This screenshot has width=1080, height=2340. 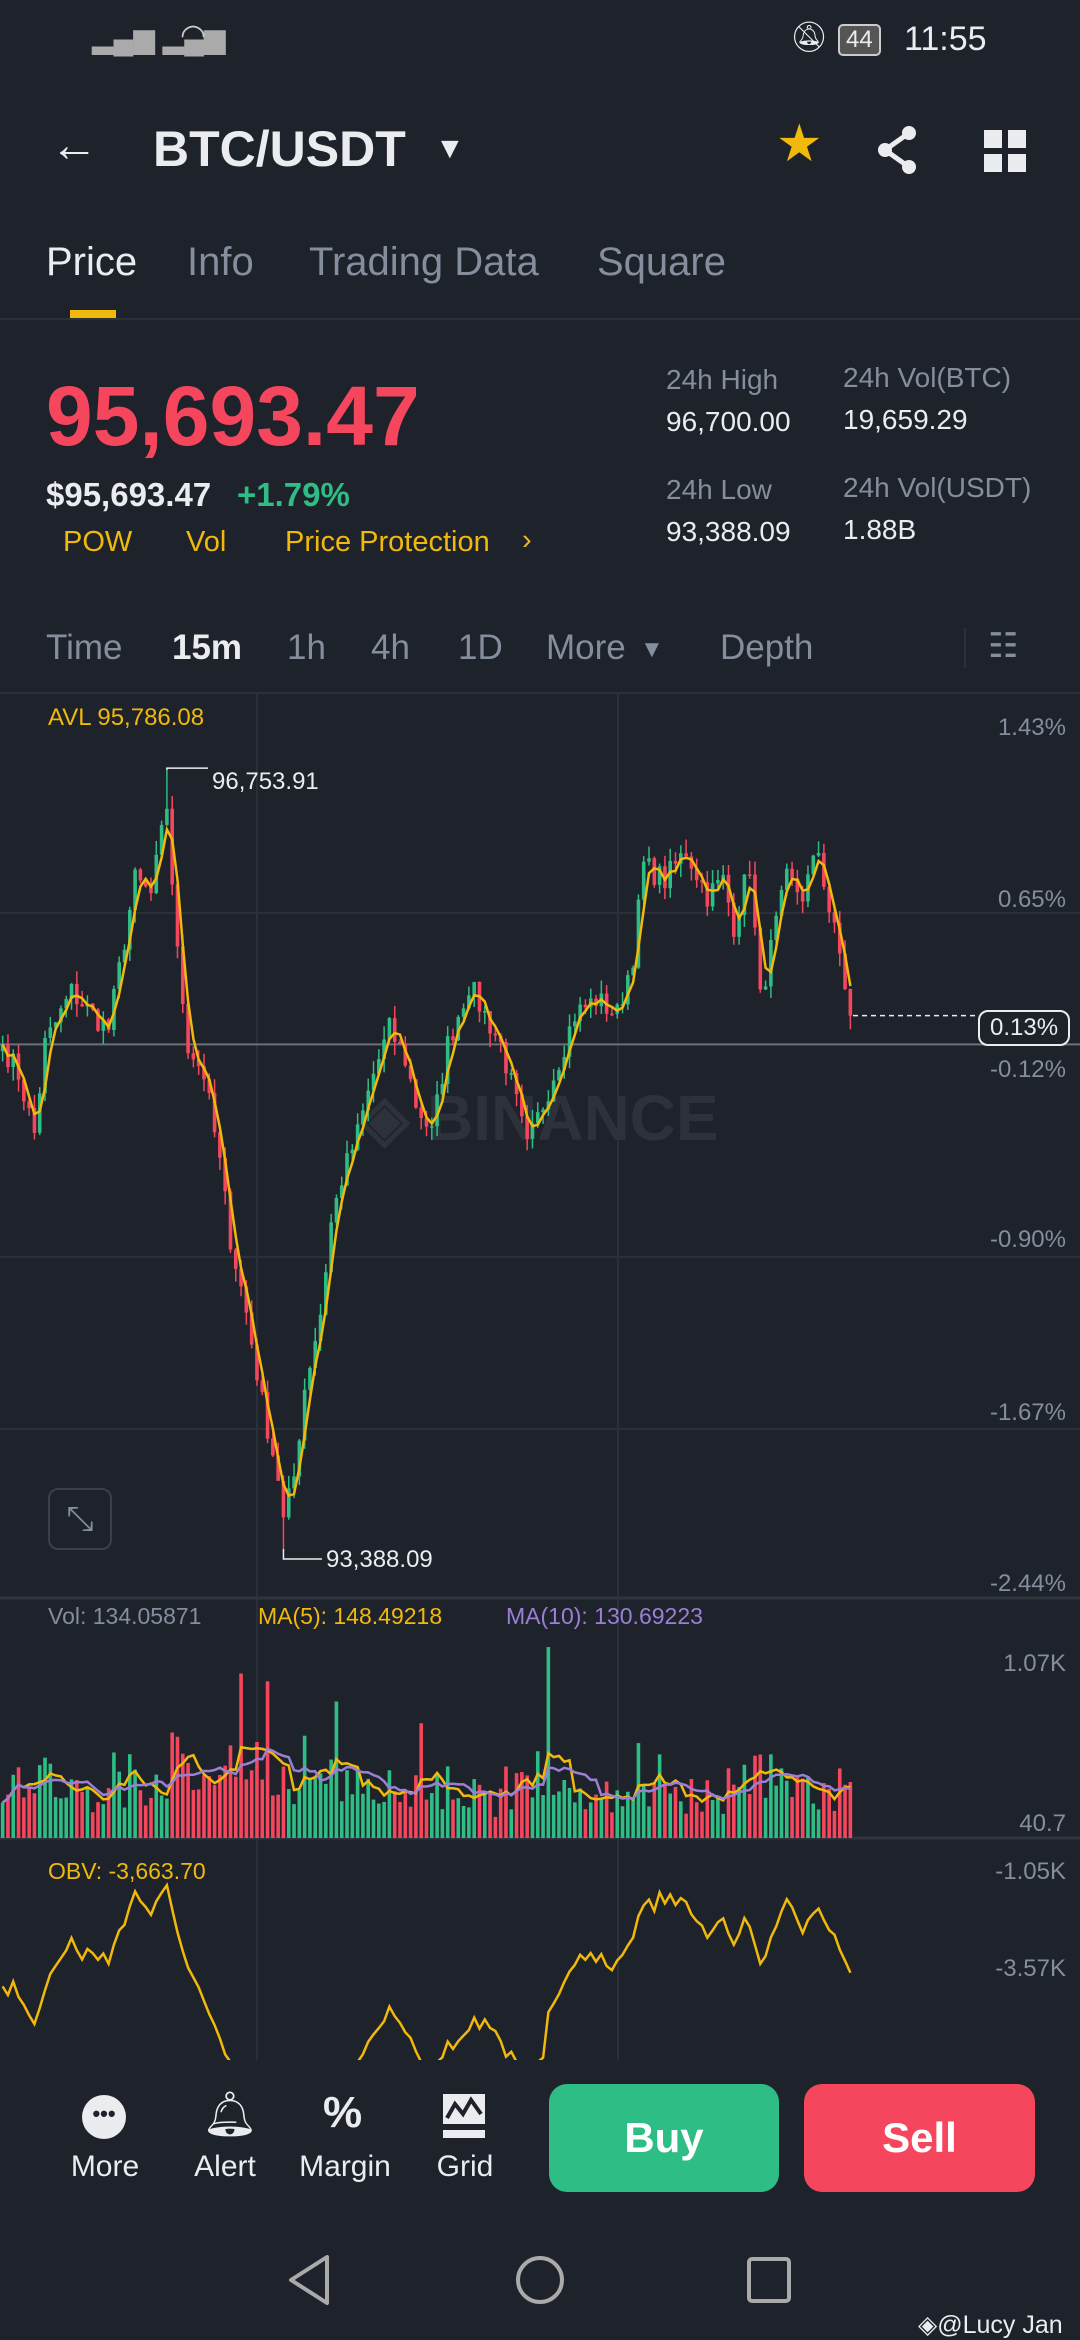 I want to click on timeframe-1h: 1h, so click(x=306, y=648).